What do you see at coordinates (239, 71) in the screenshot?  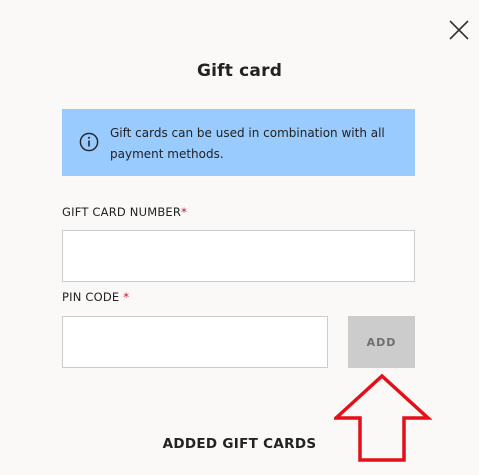 I see `modal-title: Gift card` at bounding box center [239, 71].